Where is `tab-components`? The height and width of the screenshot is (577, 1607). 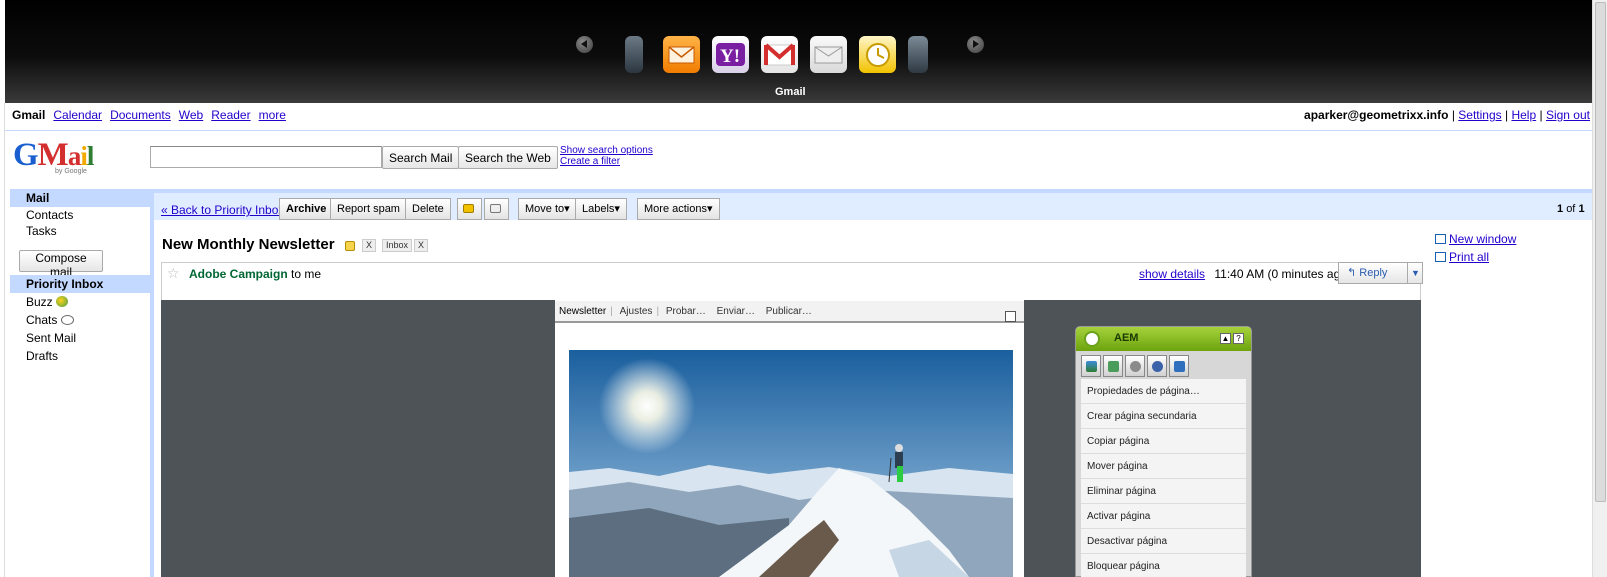
tab-components is located at coordinates (1113, 366).